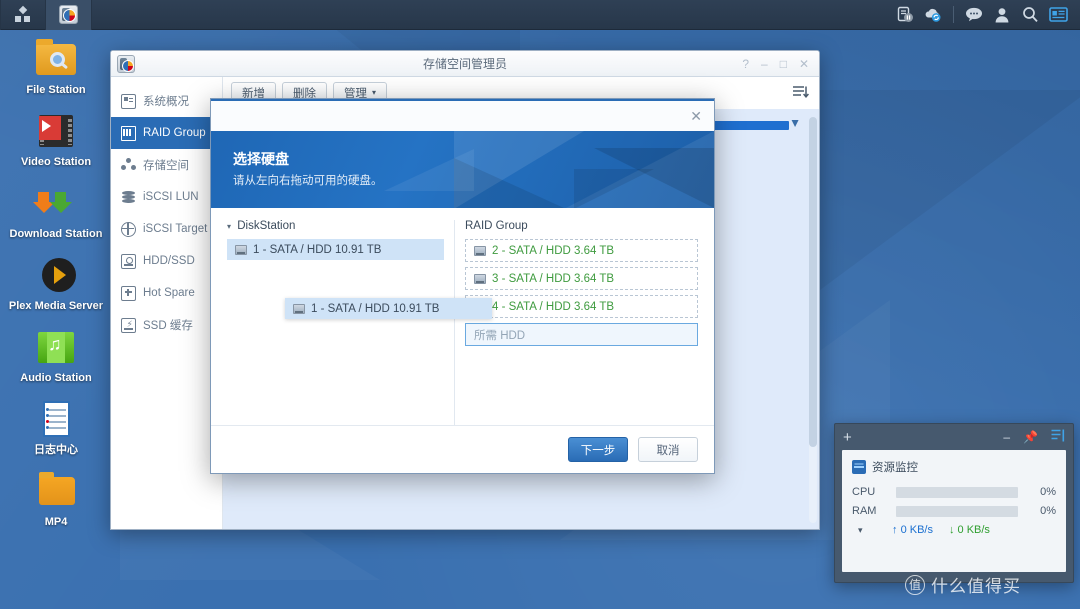 The image size is (1080, 609). What do you see at coordinates (56, 284) in the screenshot?
I see `shortcut-plex-media-server: Plex Media Server` at bounding box center [56, 284].